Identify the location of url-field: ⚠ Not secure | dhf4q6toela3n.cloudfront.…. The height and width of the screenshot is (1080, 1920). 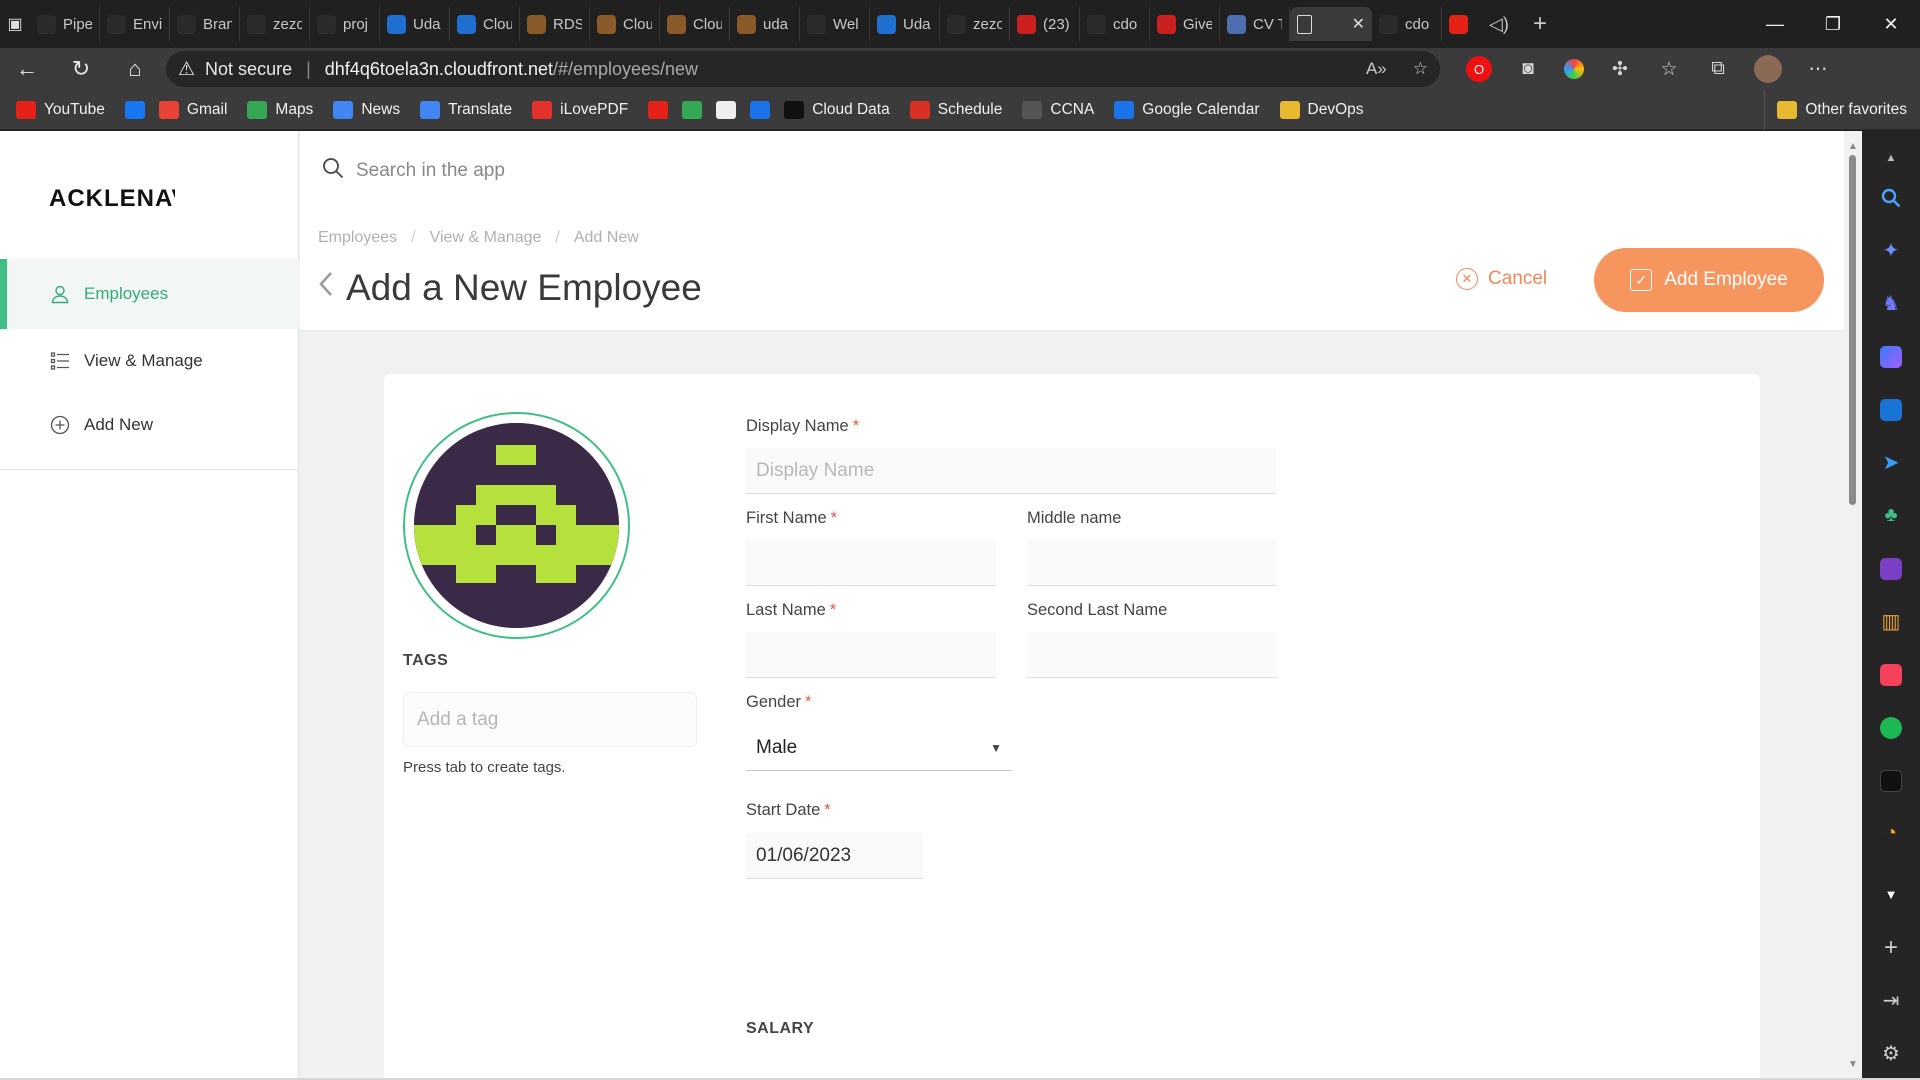
(803, 69).